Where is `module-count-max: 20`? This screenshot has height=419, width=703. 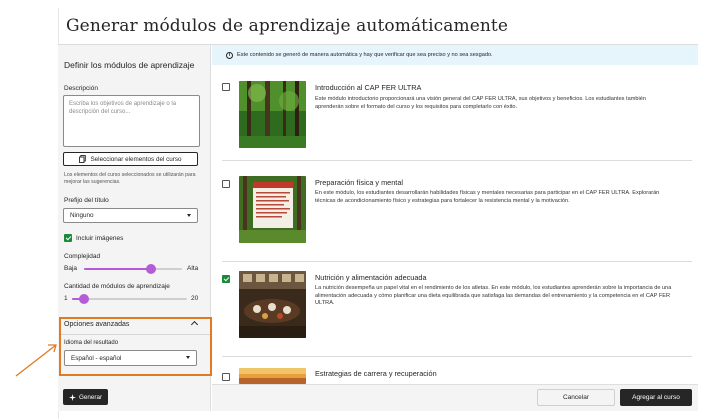 module-count-max: 20 is located at coordinates (195, 298).